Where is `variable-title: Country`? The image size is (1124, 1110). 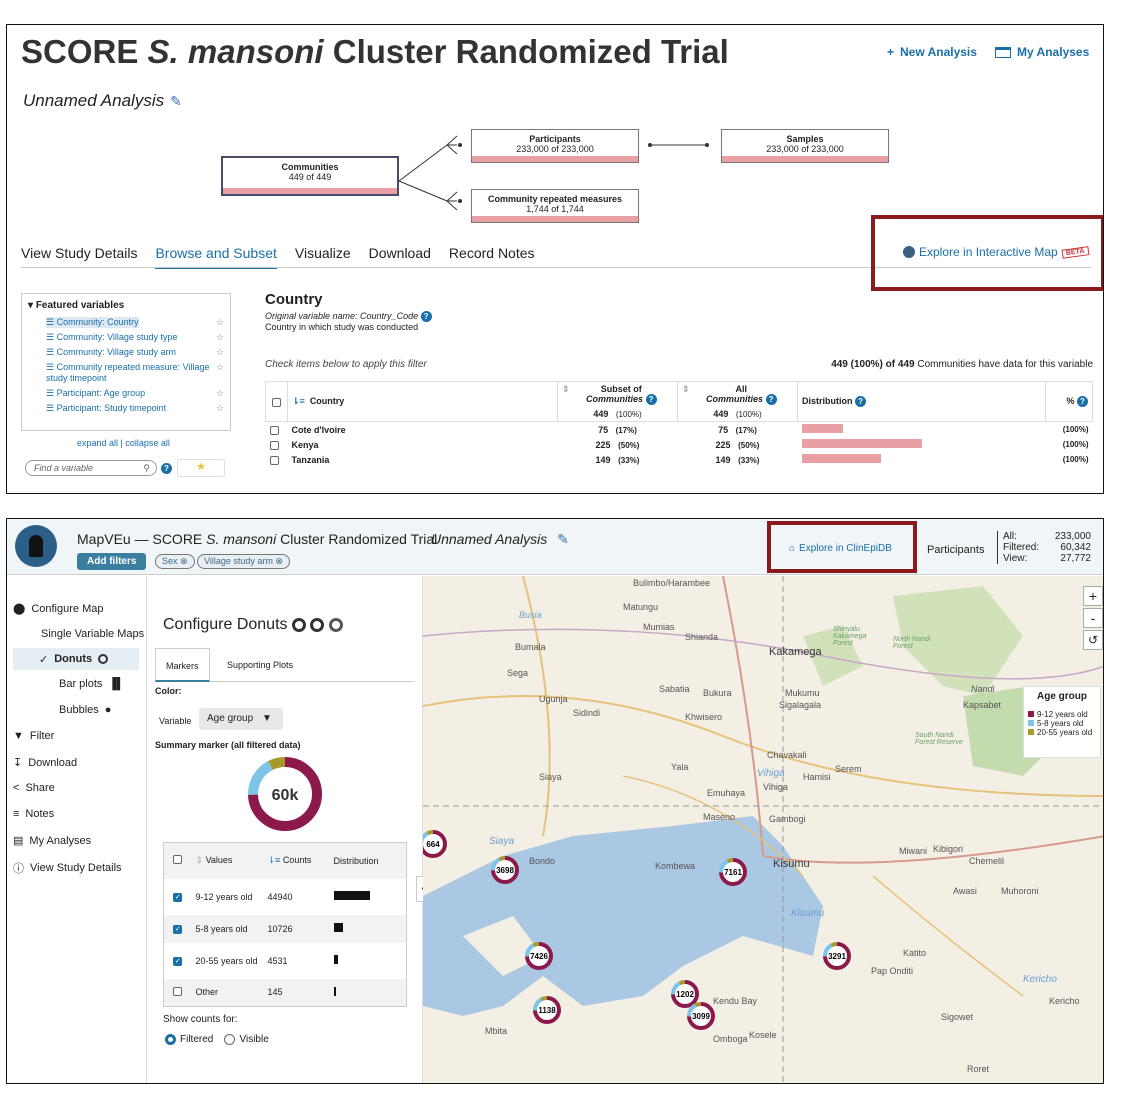 variable-title: Country is located at coordinates (294, 299).